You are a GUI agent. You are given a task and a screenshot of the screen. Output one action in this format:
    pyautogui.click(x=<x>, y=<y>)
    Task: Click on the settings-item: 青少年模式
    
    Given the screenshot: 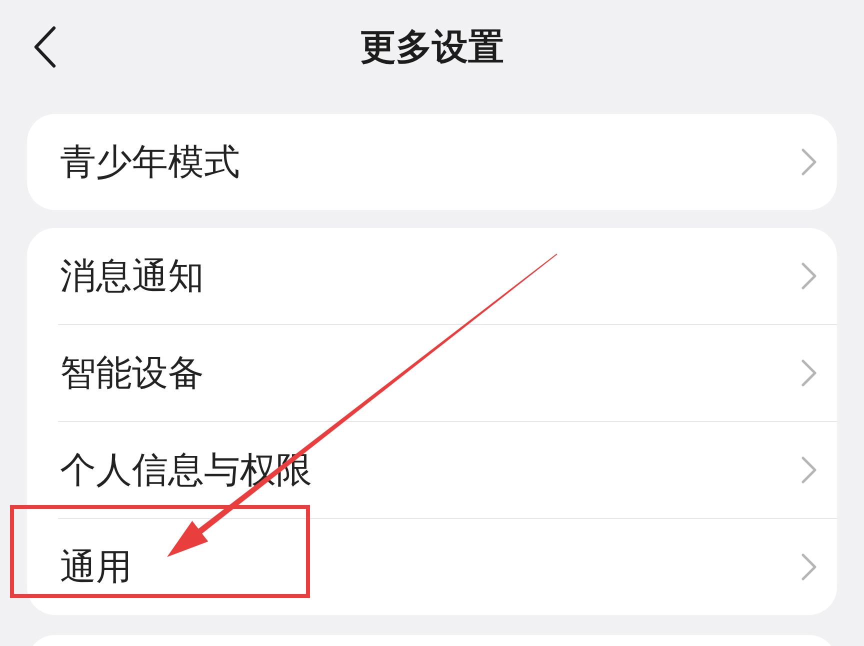 What is the action you would take?
    pyautogui.click(x=432, y=162)
    